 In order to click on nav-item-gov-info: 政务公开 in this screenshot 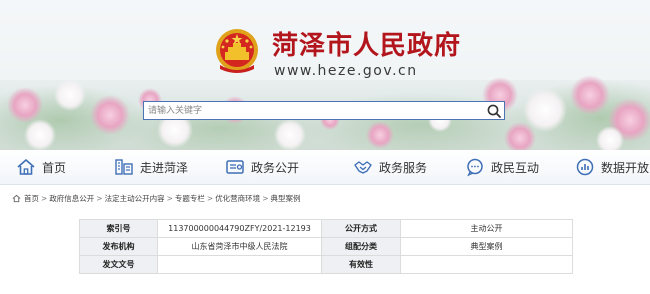, I will do `click(262, 167)`.